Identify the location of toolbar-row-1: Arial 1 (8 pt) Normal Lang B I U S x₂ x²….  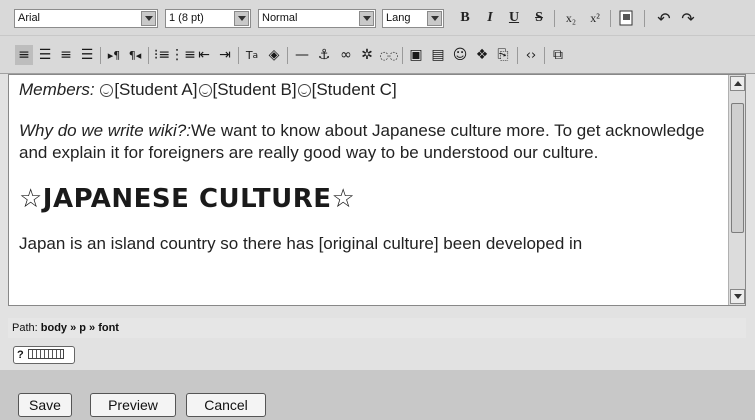
(377, 18).